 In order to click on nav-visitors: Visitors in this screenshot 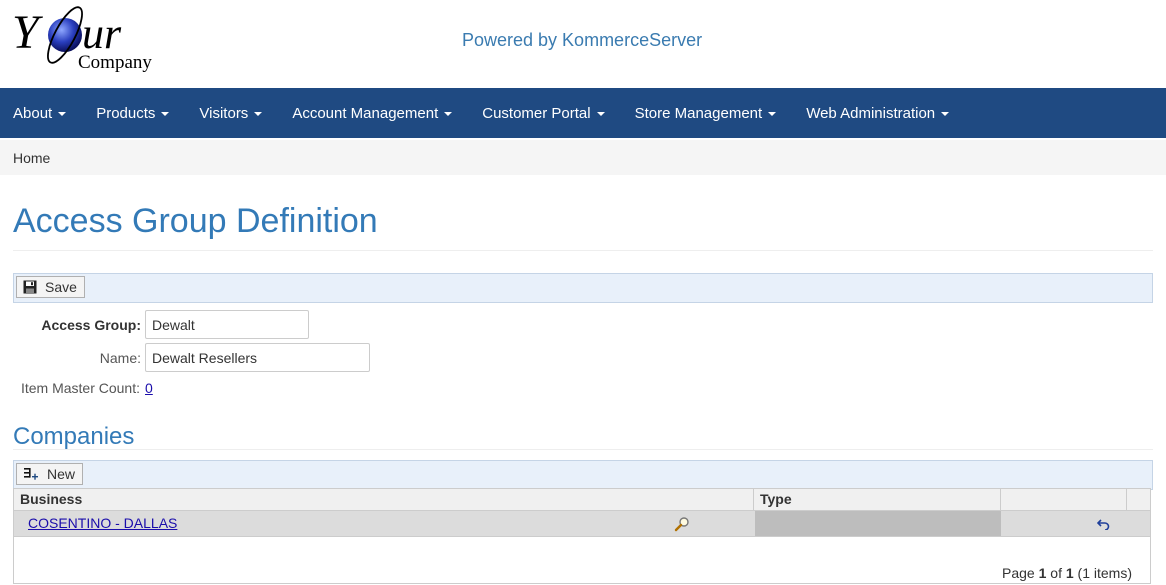, I will do `click(230, 113)`.